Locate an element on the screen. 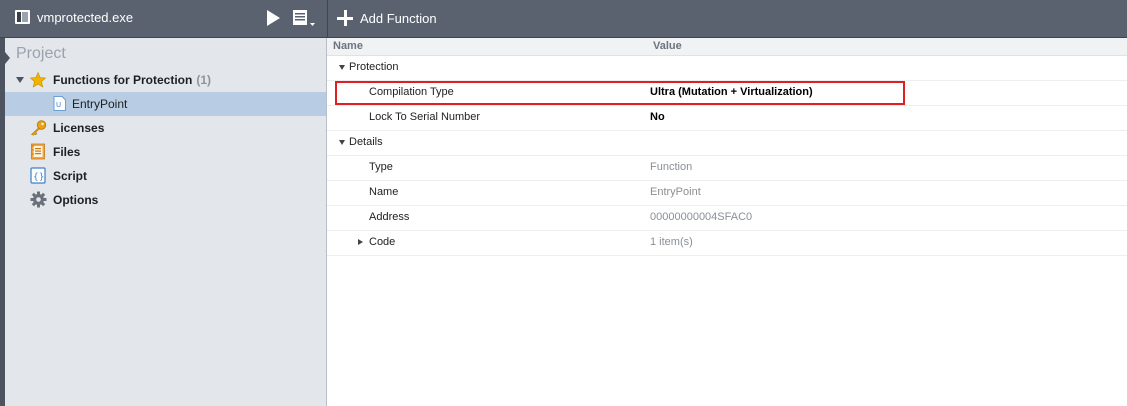  script-icon: {} is located at coordinates (38, 175).